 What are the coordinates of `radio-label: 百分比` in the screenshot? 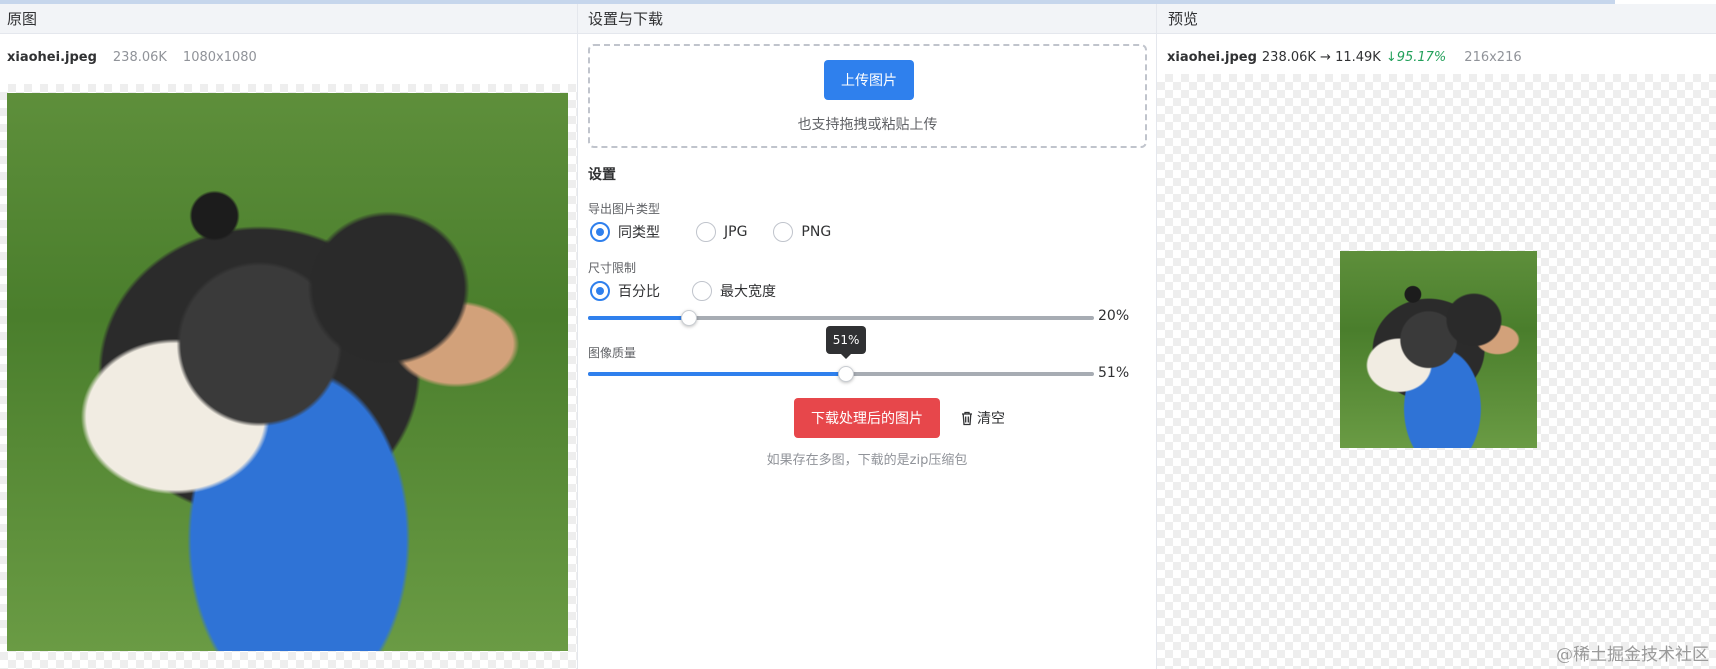 It's located at (639, 292).